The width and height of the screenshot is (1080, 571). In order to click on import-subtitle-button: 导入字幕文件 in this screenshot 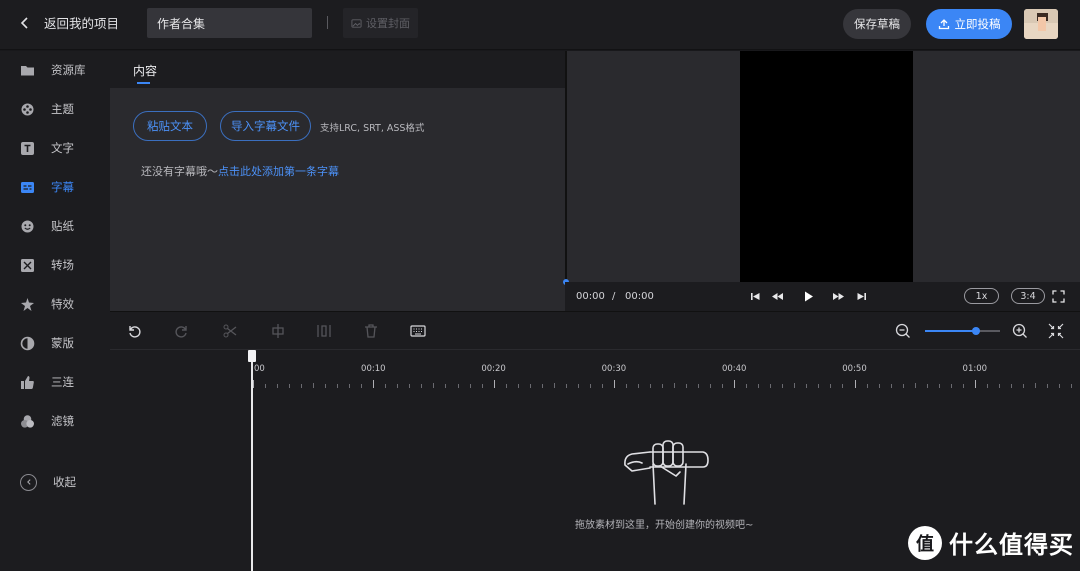, I will do `click(265, 126)`.